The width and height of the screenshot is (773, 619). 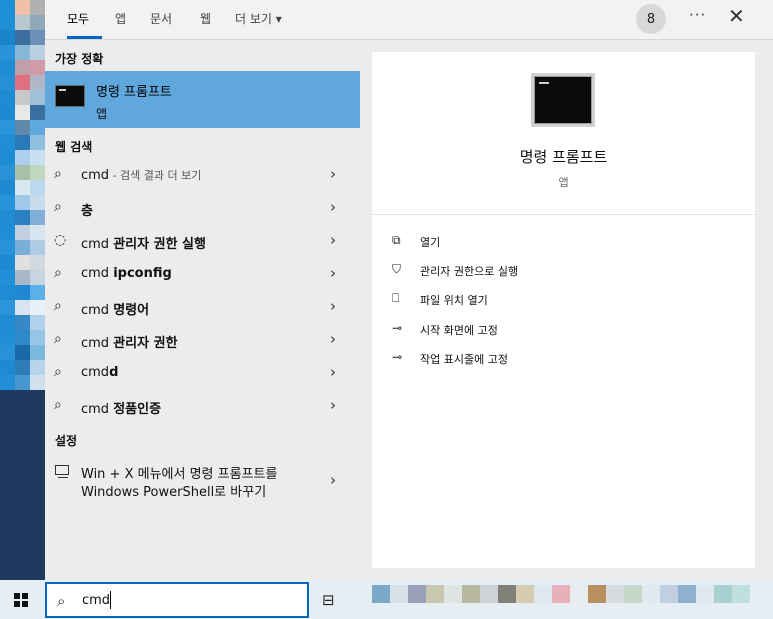 I want to click on shield-icon: ⛉, so click(x=397, y=269).